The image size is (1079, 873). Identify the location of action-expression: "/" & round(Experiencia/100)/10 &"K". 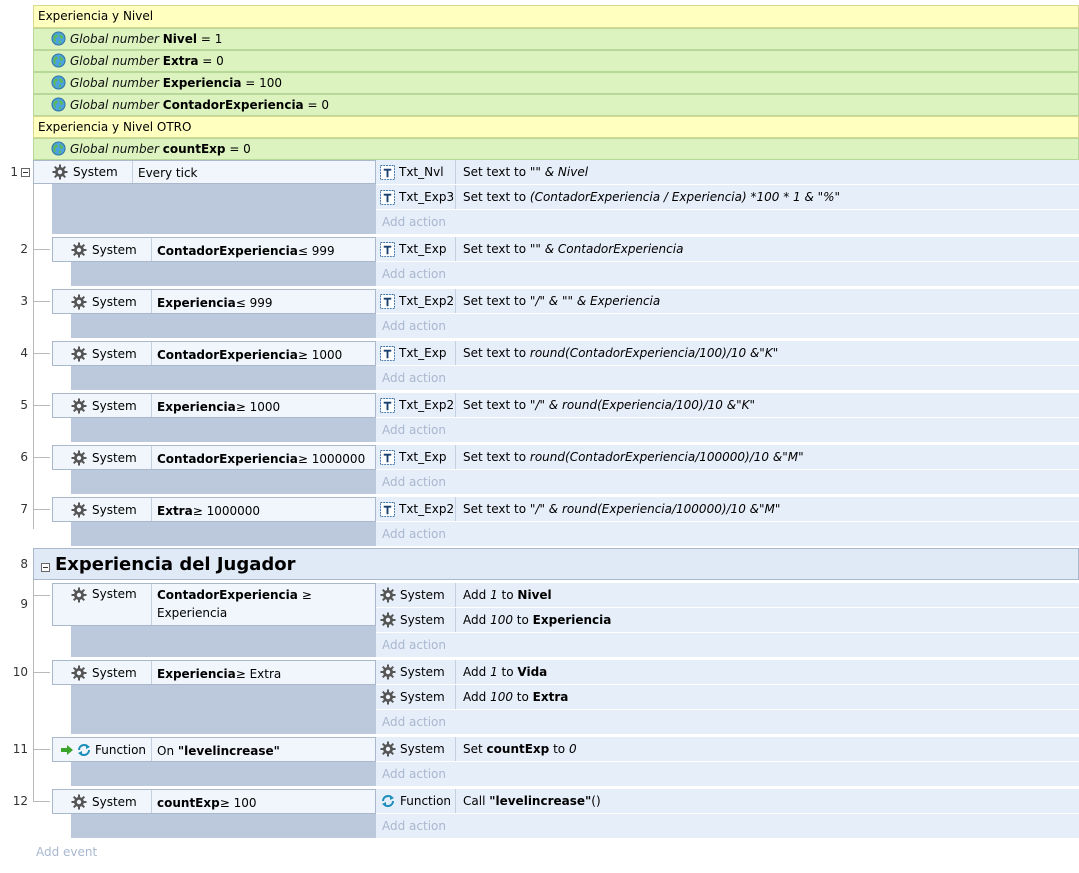
(642, 405).